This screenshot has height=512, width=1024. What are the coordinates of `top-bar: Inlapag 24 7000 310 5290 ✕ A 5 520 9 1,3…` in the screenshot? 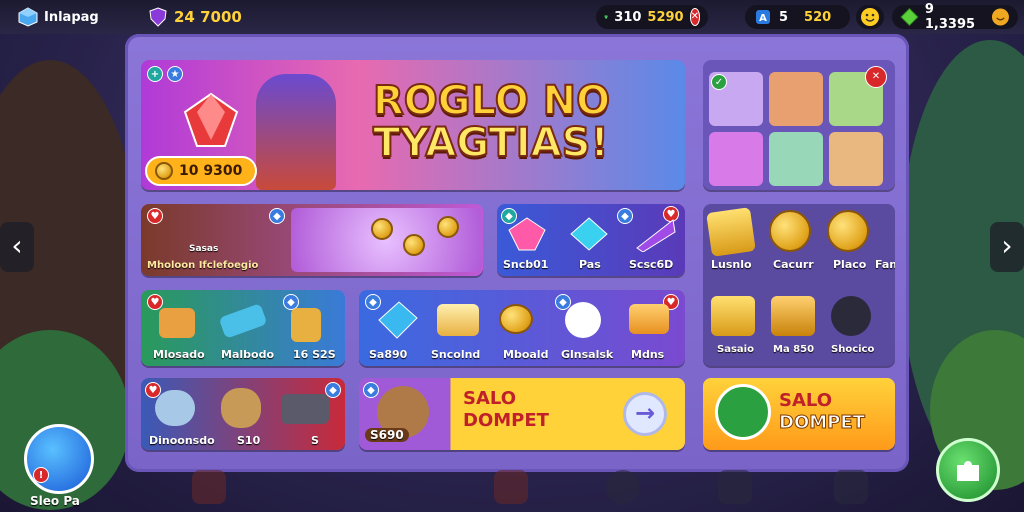 It's located at (512, 17).